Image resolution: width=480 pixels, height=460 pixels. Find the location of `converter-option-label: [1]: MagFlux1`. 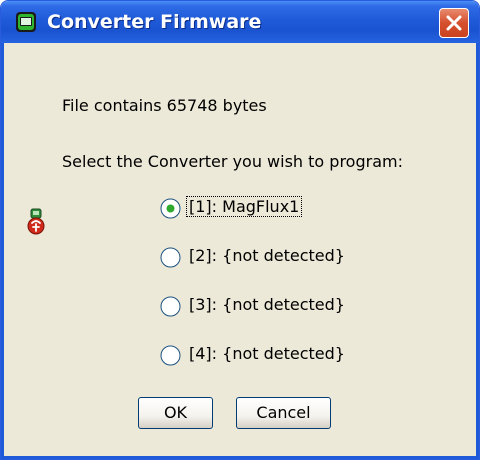

converter-option-label: [1]: MagFlux1 is located at coordinates (244, 206).